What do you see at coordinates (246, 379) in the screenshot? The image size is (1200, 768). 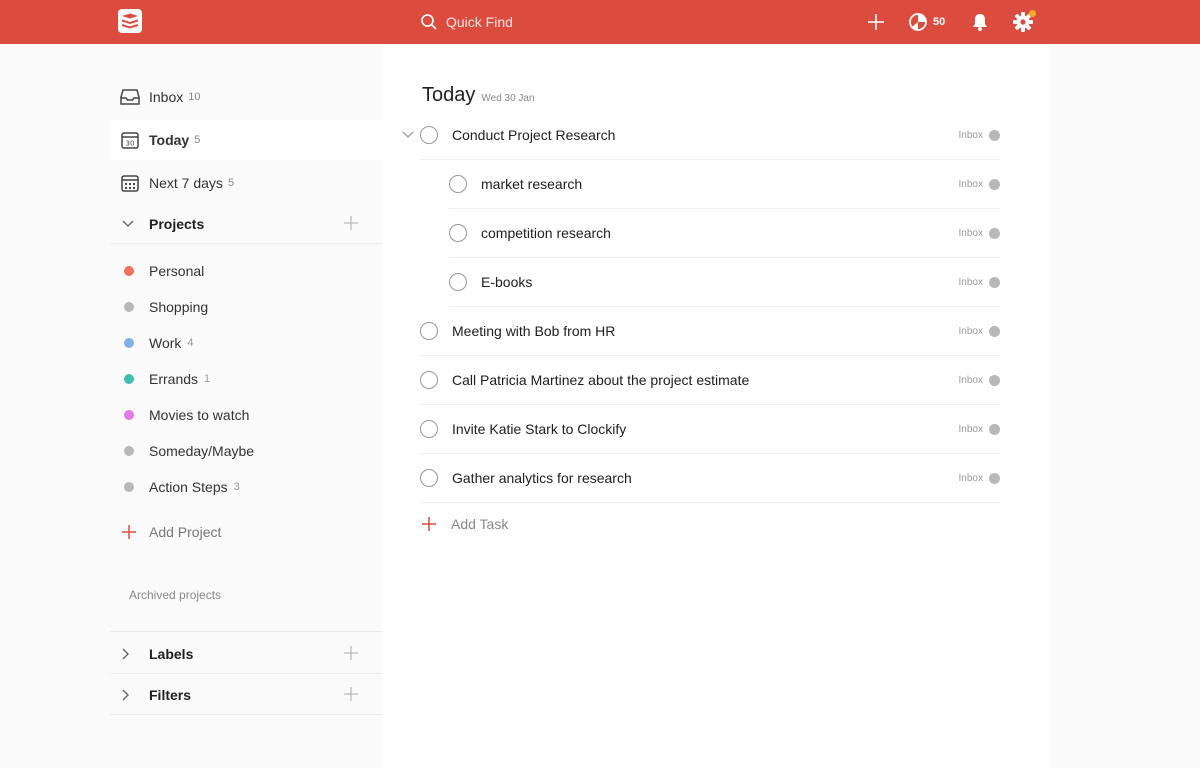 I see `project-item-errands: Errands 1` at bounding box center [246, 379].